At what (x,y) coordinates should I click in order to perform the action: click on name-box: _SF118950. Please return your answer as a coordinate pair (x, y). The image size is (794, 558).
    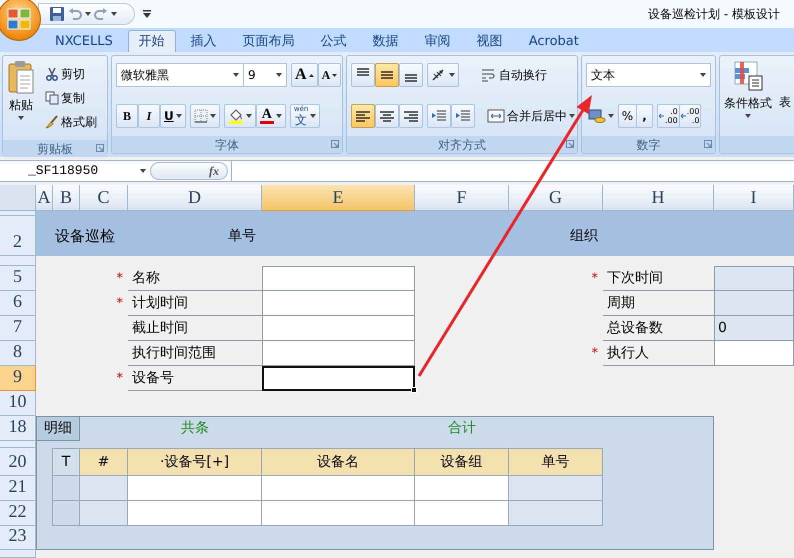
    Looking at the image, I should click on (75, 171).